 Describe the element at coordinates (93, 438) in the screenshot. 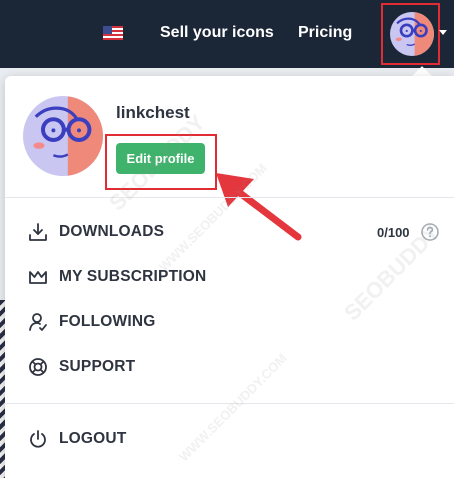

I see `menu-label: LOGOUT` at that location.